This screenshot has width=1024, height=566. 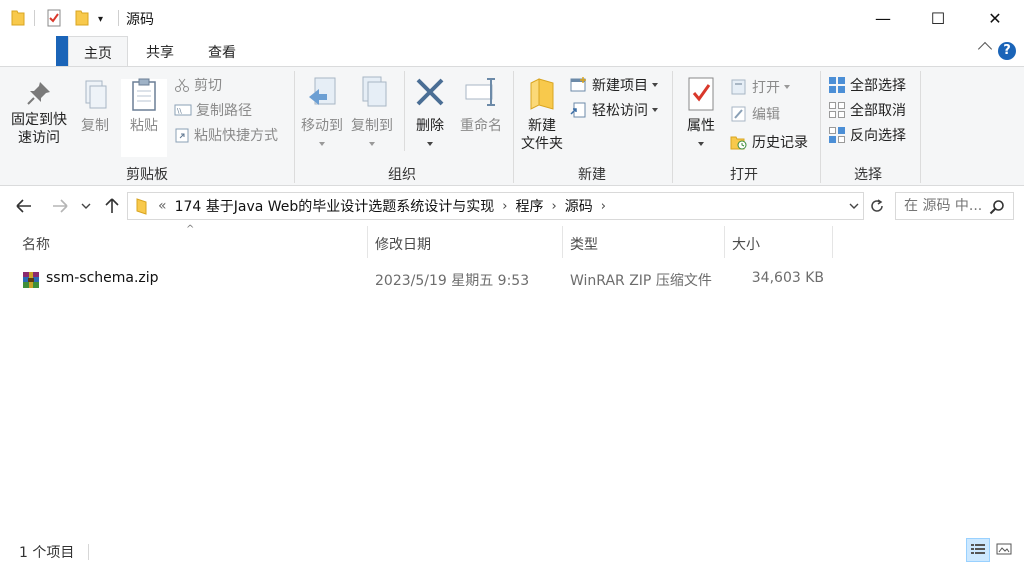 What do you see at coordinates (191, 243) in the screenshot?
I see `column-header-name: 名称` at bounding box center [191, 243].